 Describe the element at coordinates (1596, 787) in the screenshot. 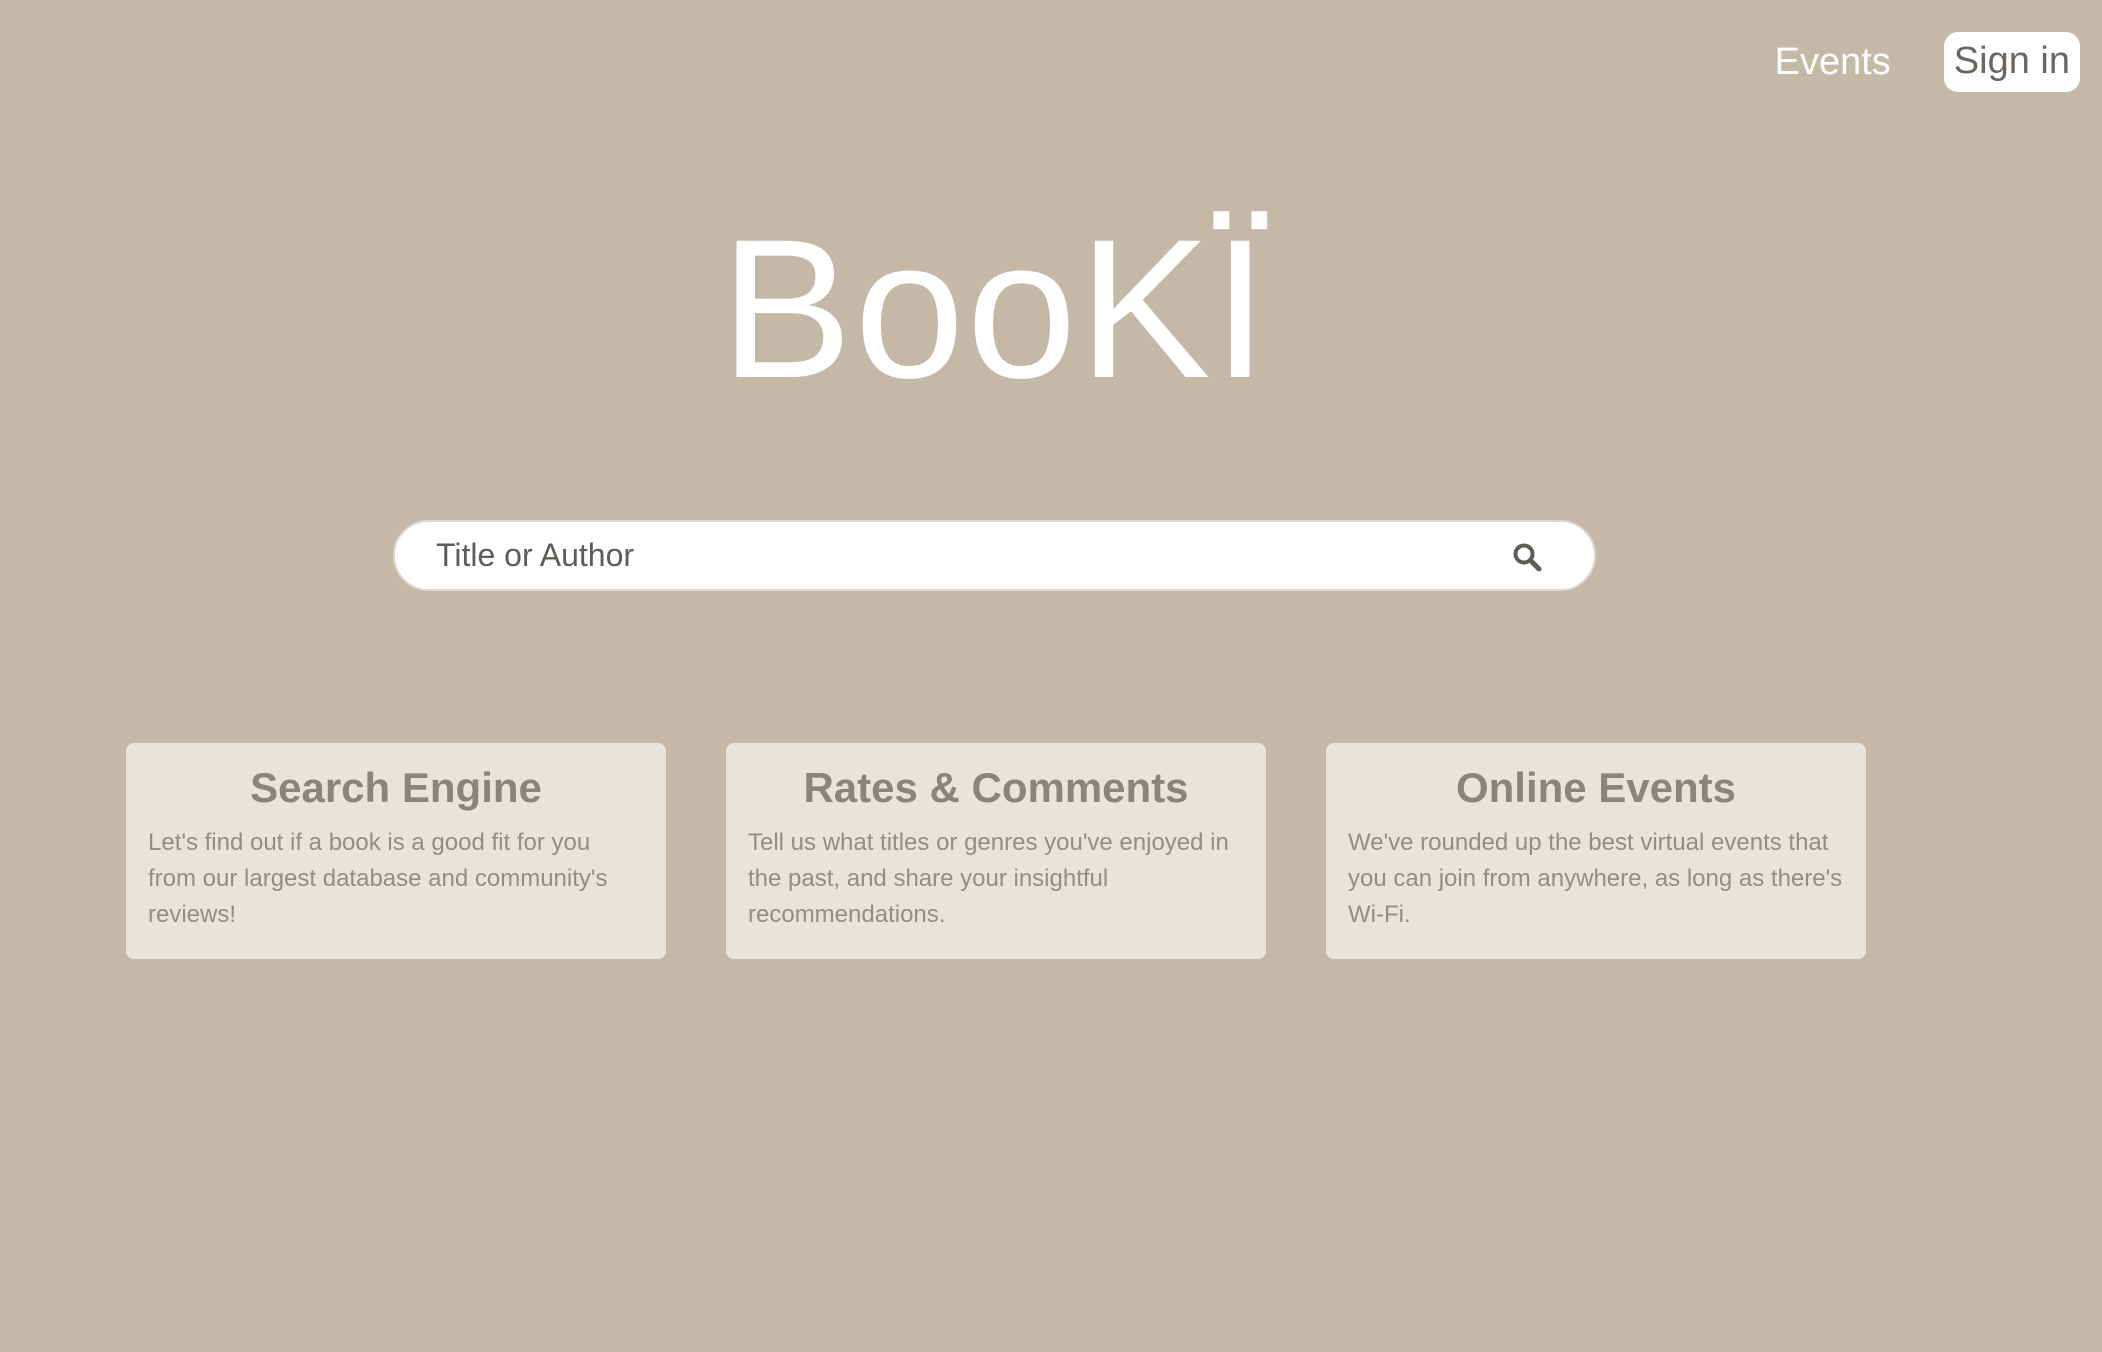

I see `feature-card-title: Online Events` at that location.